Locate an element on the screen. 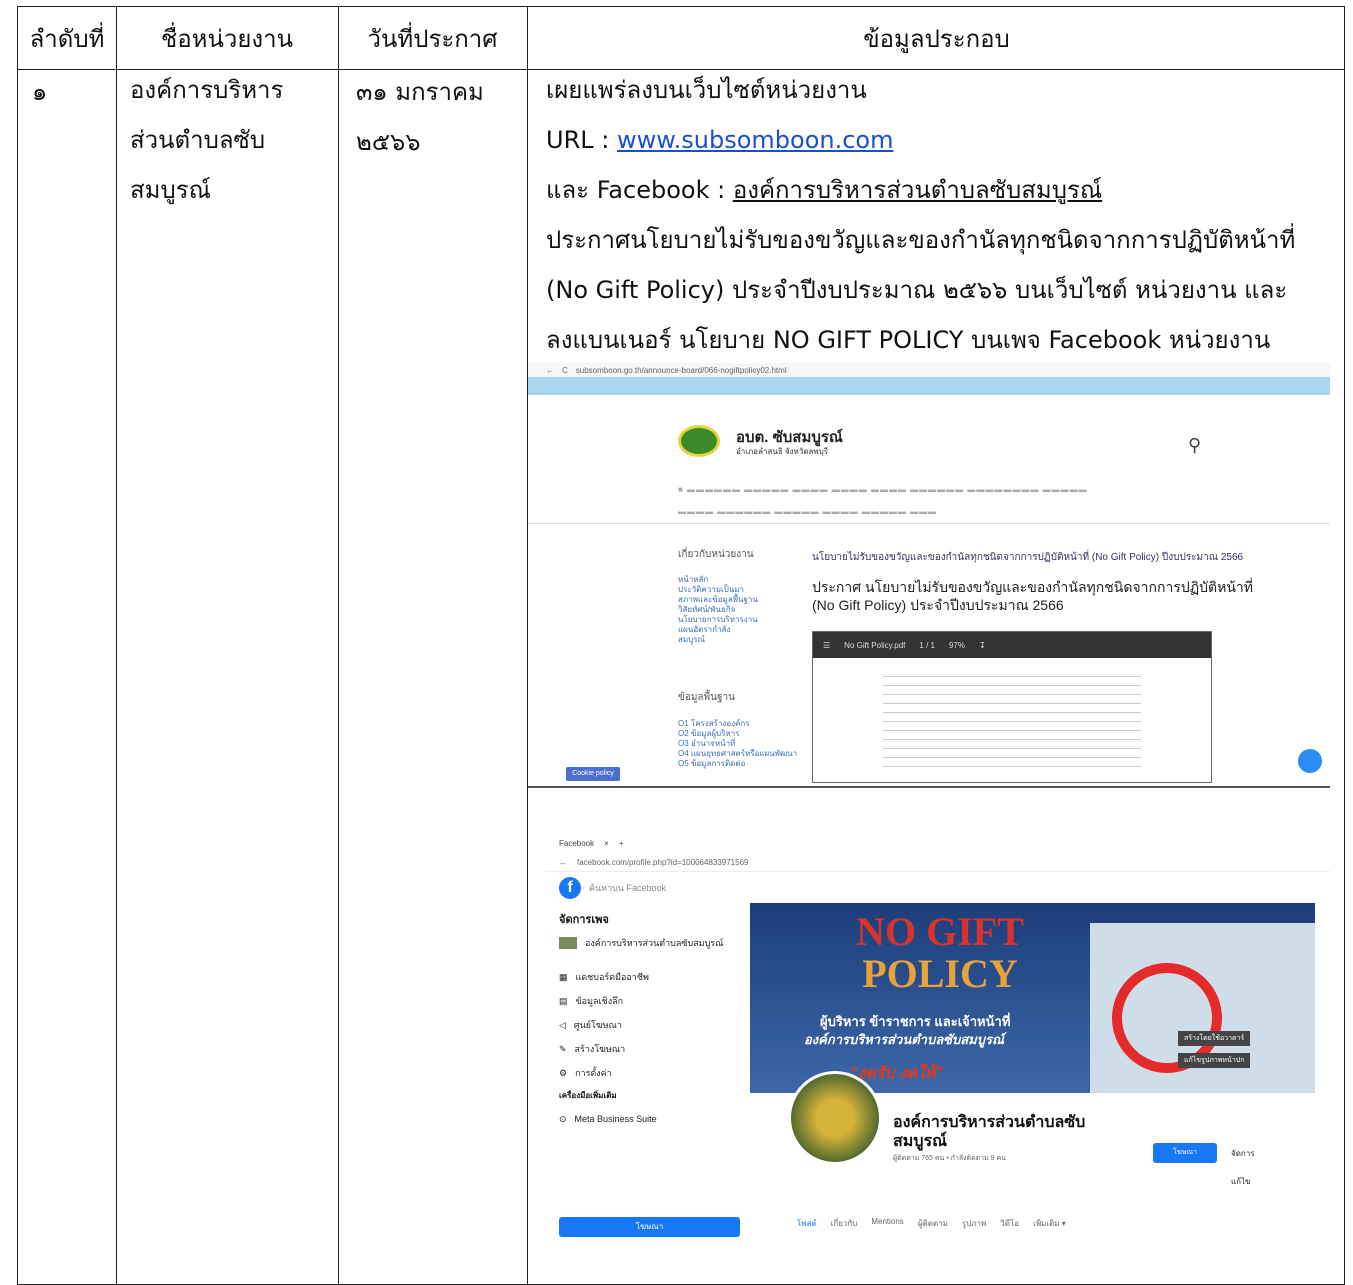 The height and width of the screenshot is (1285, 1353). row-number: ๑ is located at coordinates (40, 92).